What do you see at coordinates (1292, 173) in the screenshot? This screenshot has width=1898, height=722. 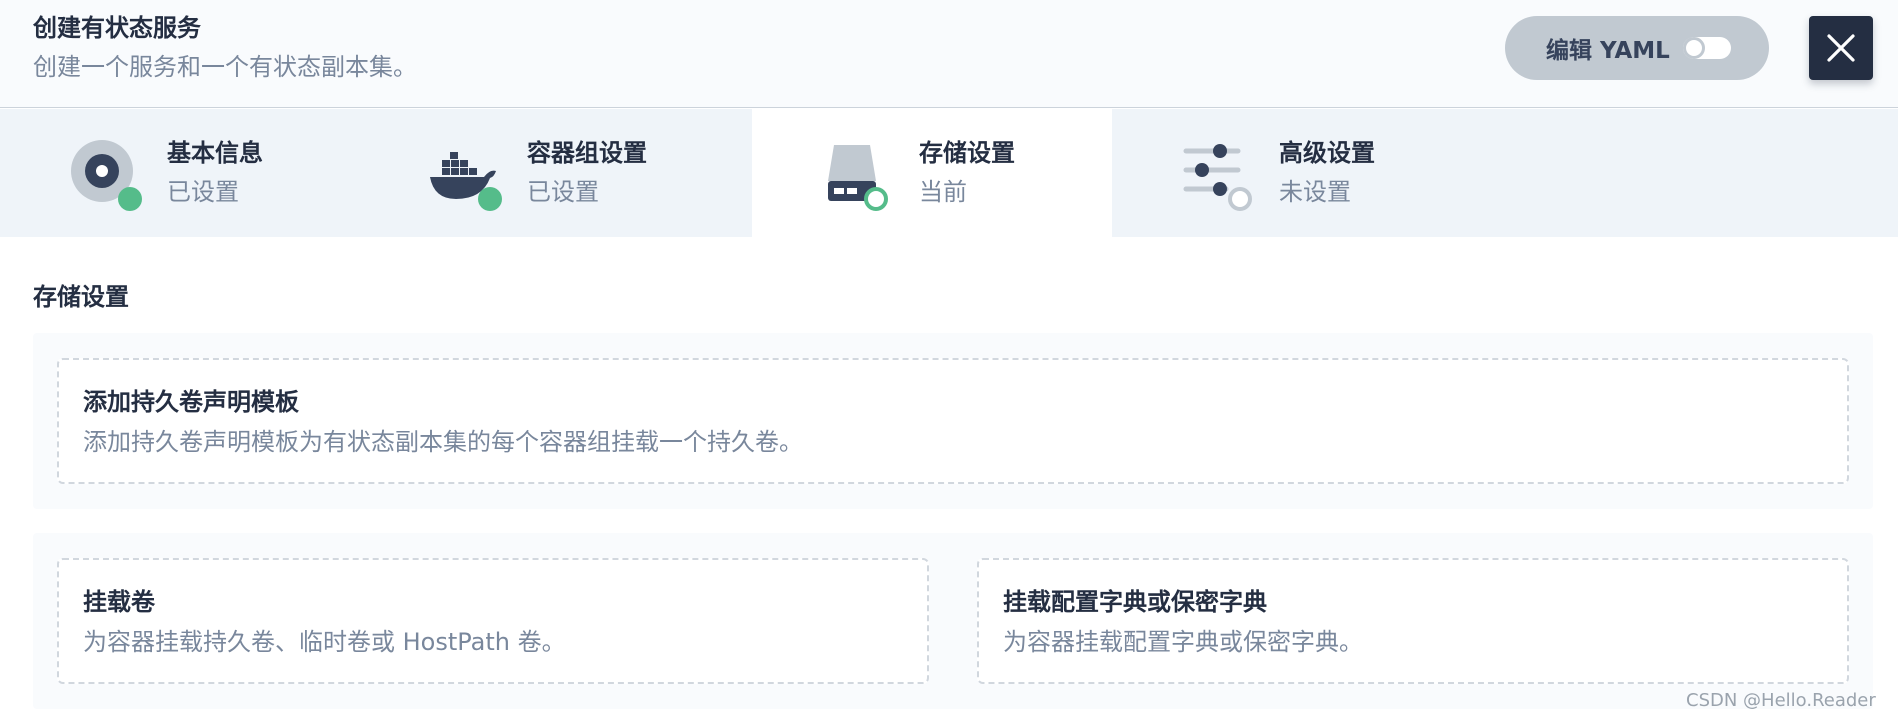 I see `step-advanced-settings: 高级设置 未设置` at bounding box center [1292, 173].